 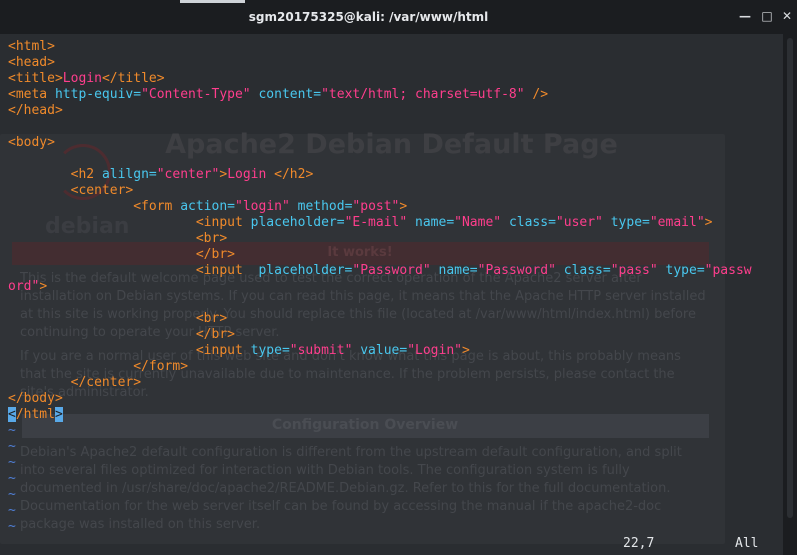 What do you see at coordinates (745, 16) in the screenshot?
I see `minimize-button: —` at bounding box center [745, 16].